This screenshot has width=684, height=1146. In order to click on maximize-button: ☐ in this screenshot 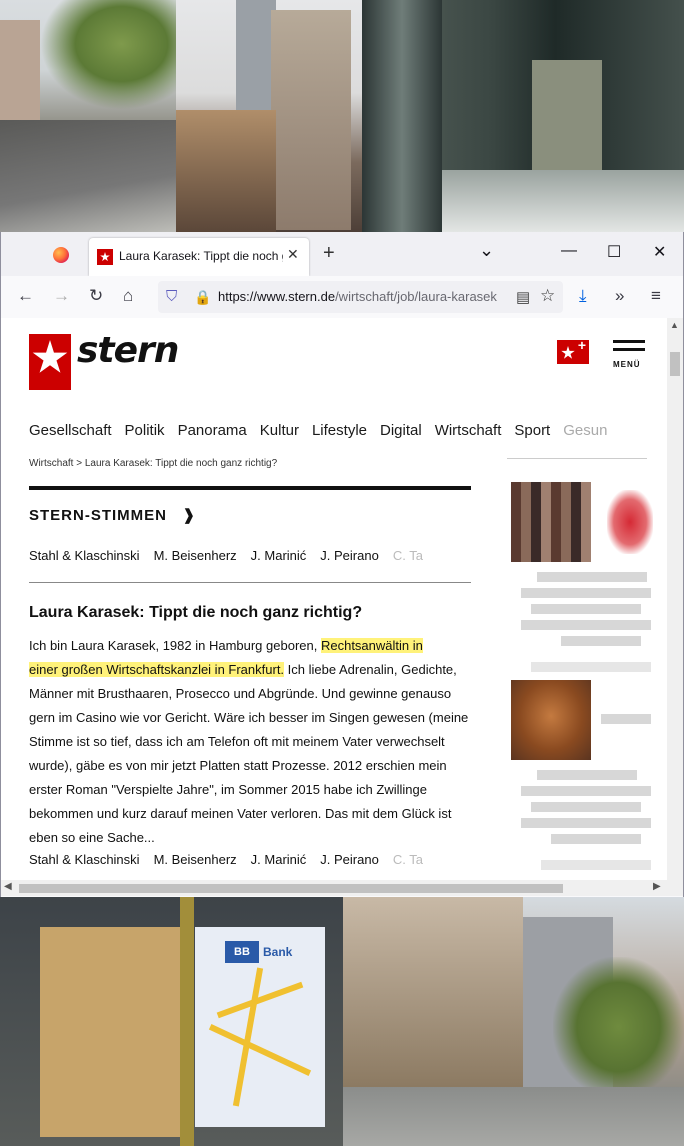, I will do `click(614, 252)`.